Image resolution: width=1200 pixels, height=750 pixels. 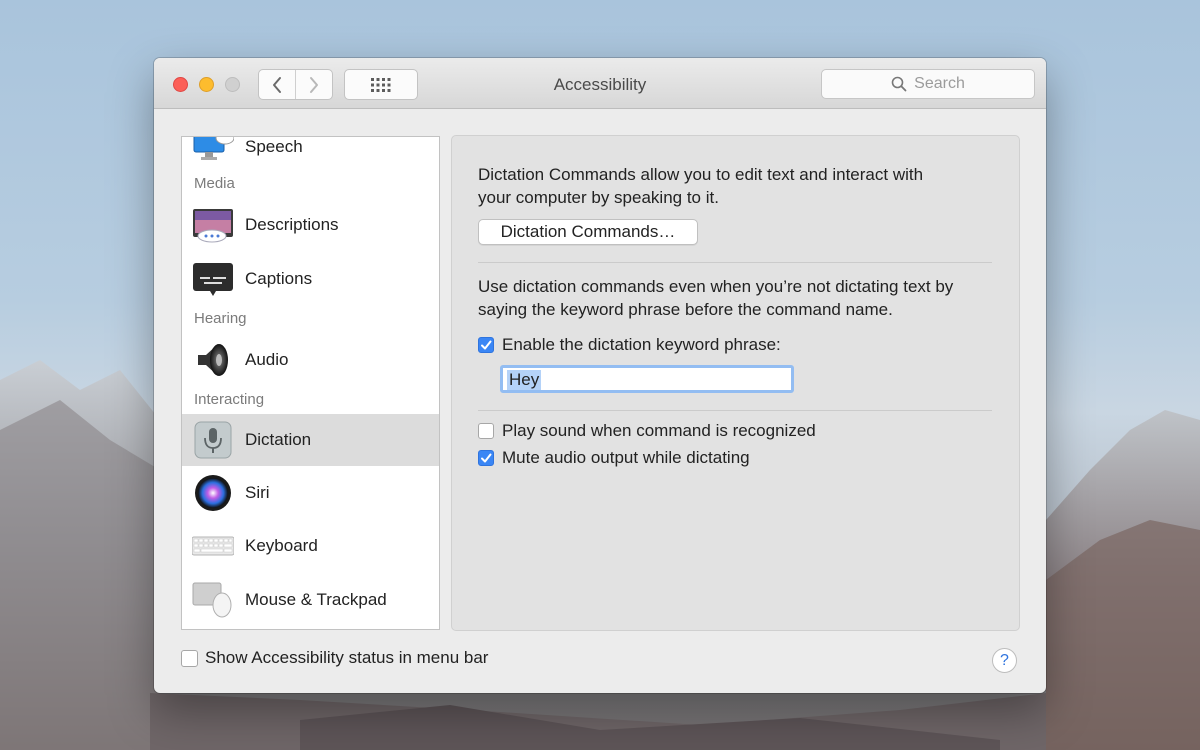 I want to click on sidebar-item-label: Speech, so click(x=274, y=146).